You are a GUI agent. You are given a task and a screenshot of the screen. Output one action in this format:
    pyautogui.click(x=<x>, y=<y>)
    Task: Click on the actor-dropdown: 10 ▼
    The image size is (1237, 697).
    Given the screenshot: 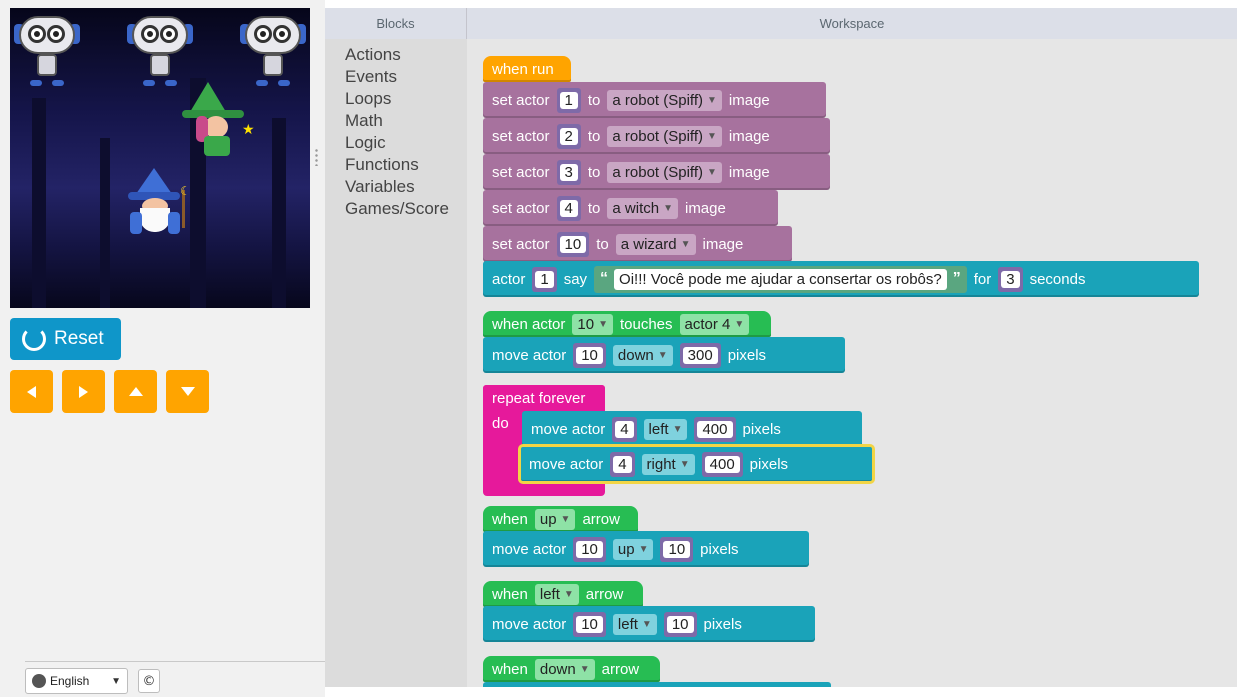 What is the action you would take?
    pyautogui.click(x=592, y=324)
    